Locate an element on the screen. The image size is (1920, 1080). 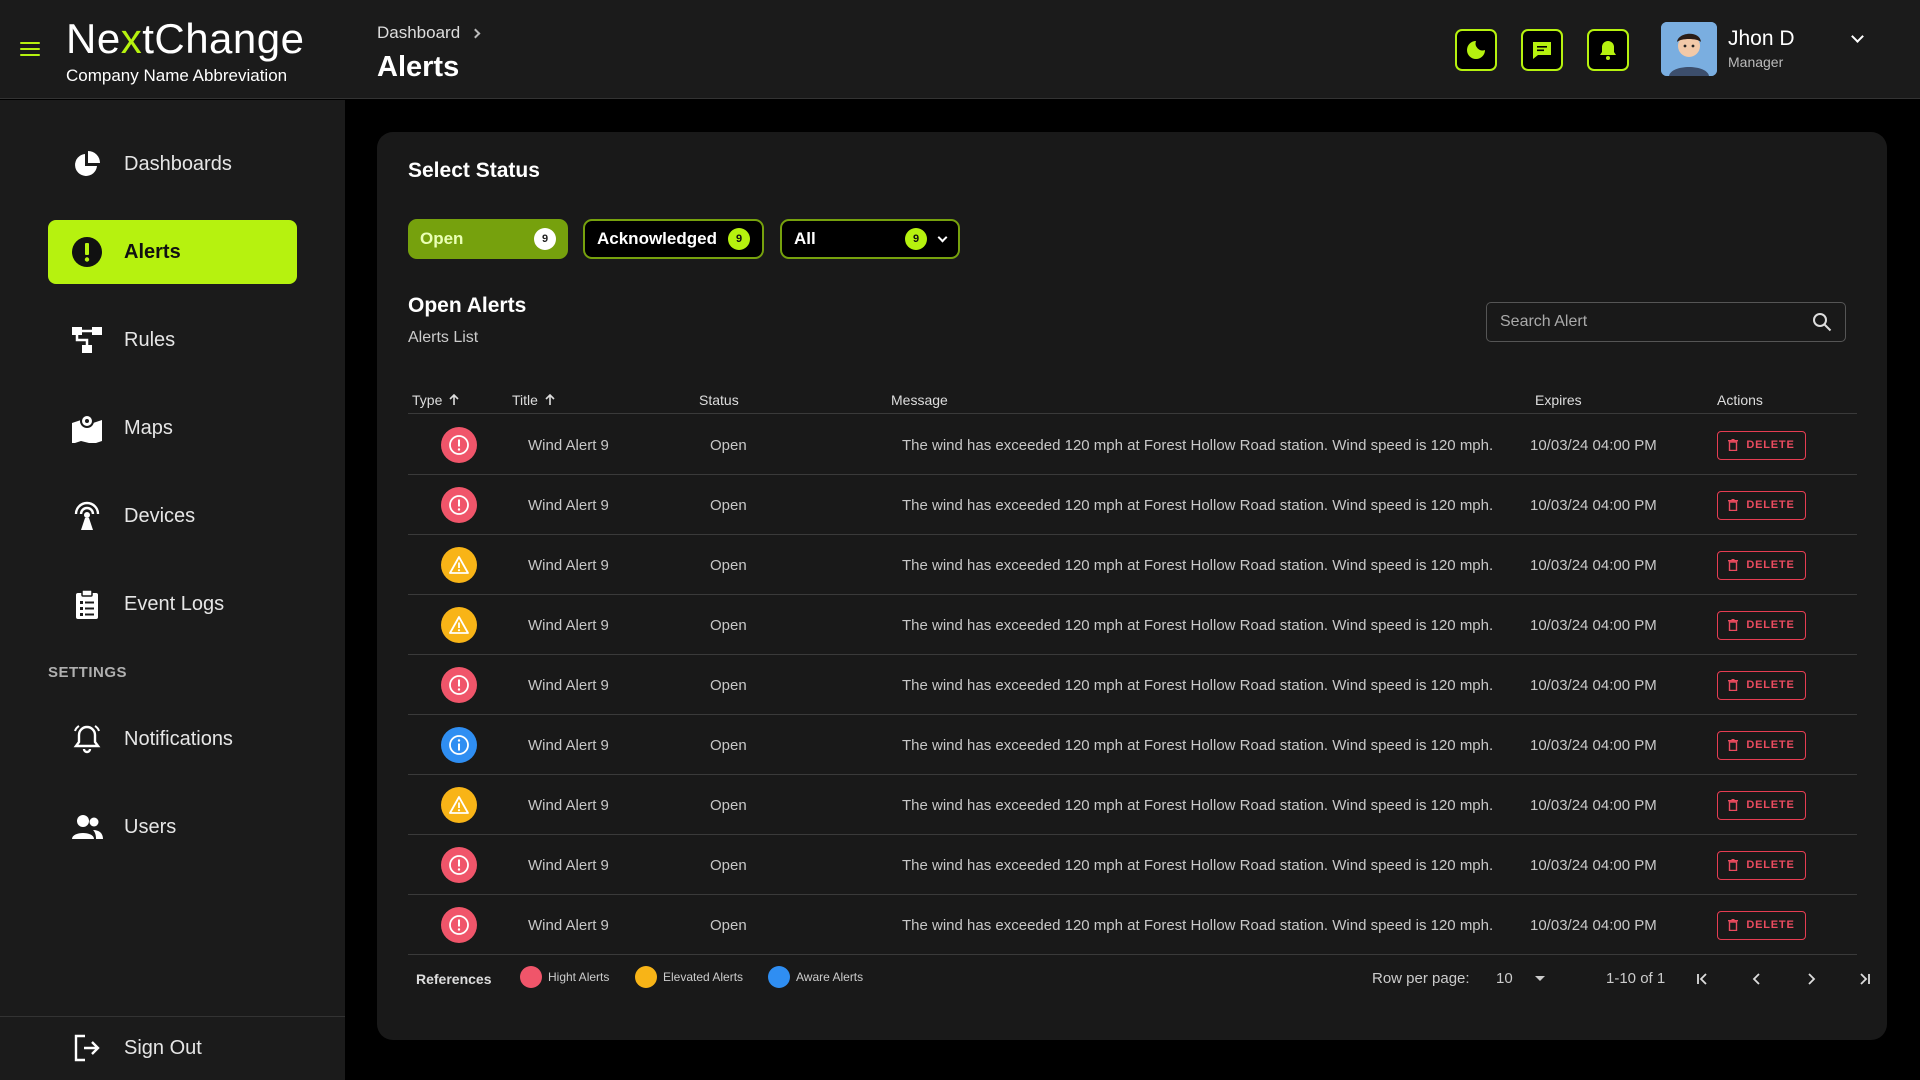
sidebar-item-rules: Rules is located at coordinates (172, 340).